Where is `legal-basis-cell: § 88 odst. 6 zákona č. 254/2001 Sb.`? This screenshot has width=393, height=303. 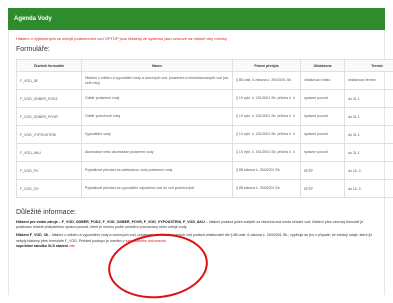 legal-basis-cell: § 88 odst. 6 zákona č. 254/2001 Sb. is located at coordinates (267, 81).